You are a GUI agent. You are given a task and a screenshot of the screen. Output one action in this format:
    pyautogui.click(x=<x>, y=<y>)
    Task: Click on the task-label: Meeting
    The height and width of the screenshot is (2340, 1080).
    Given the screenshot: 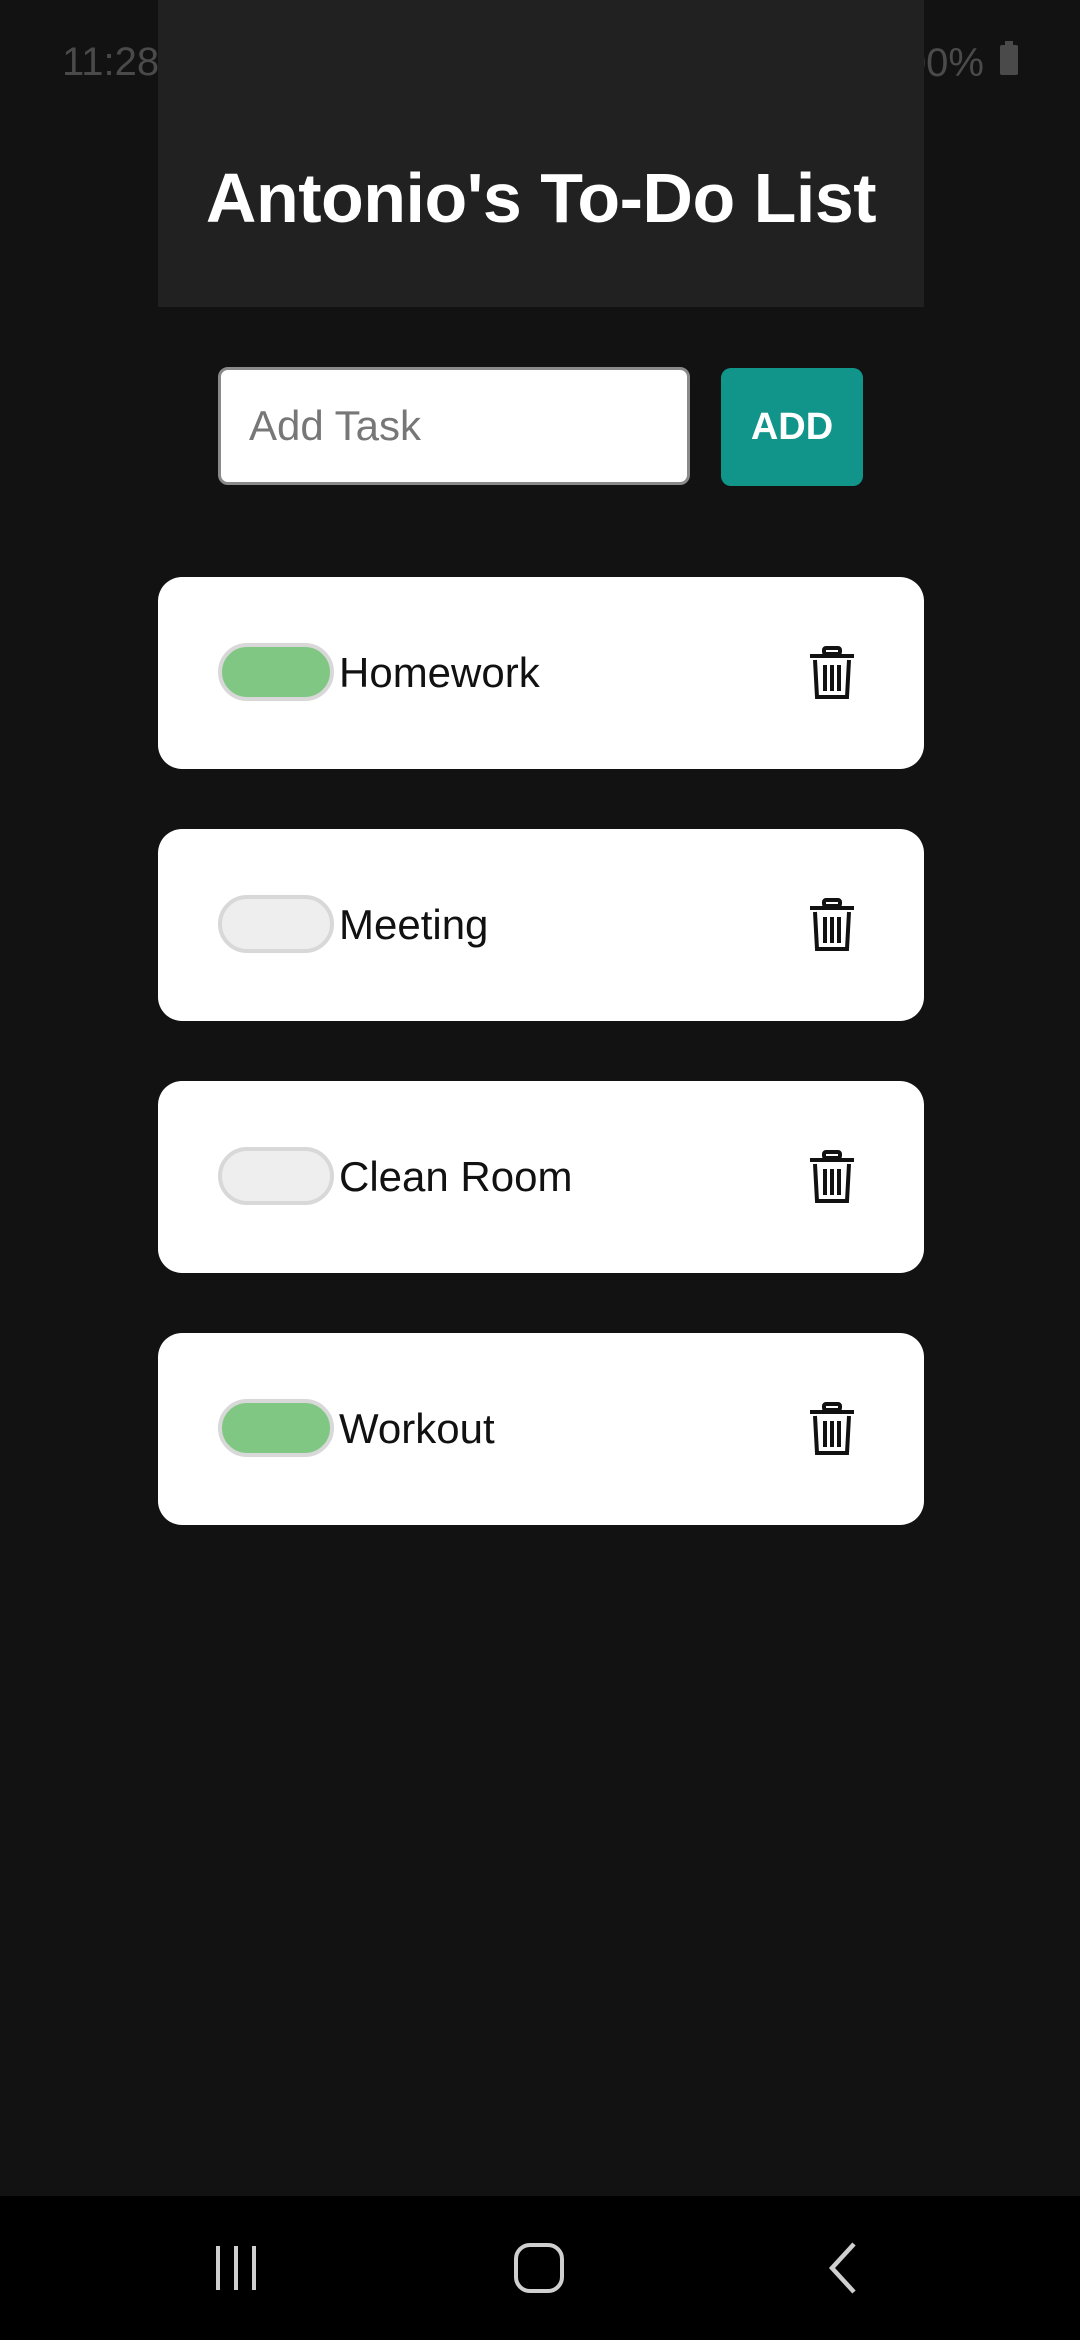 What is the action you would take?
    pyautogui.click(x=414, y=924)
    